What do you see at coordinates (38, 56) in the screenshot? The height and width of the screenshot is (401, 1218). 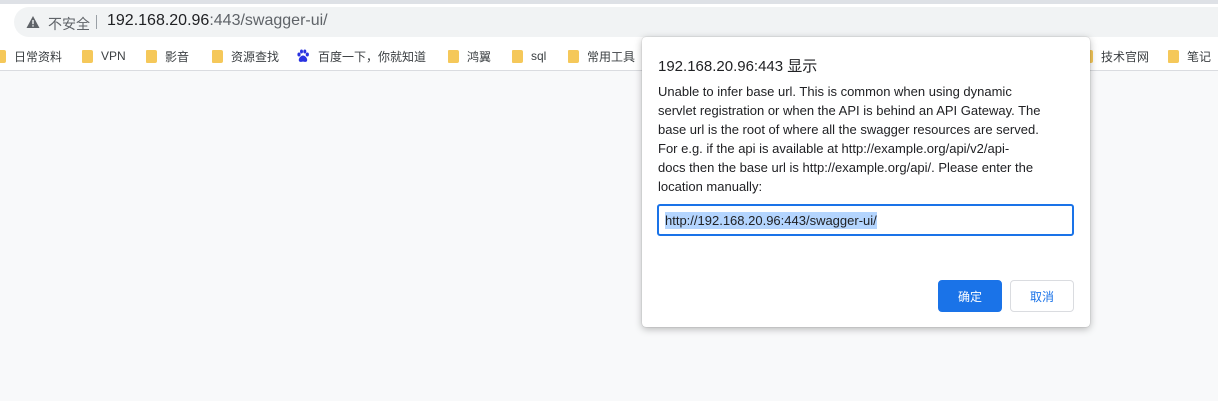 I see `bookmark-label: 日常资料` at bounding box center [38, 56].